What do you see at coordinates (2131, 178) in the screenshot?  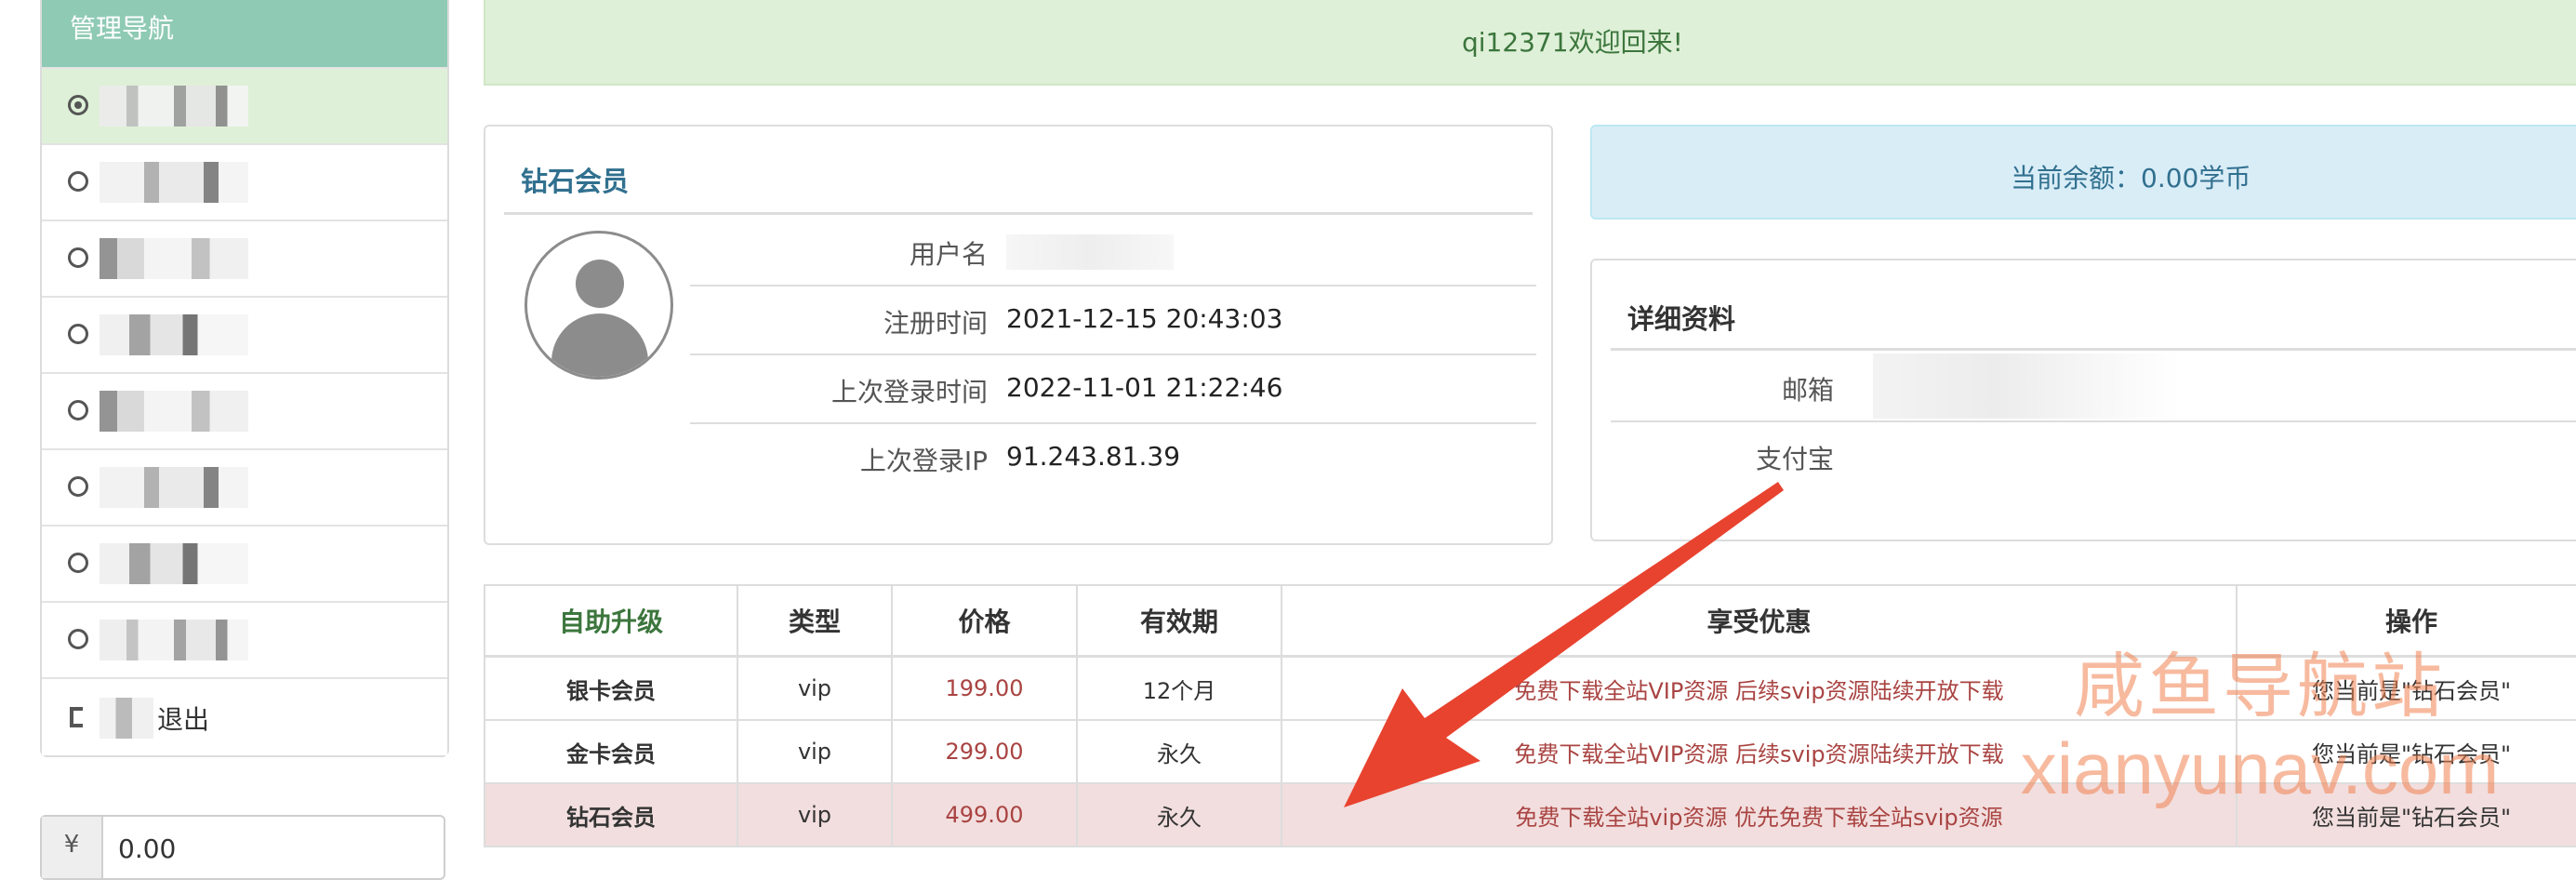 I see `balance-text: 当前余额：0.00学币` at bounding box center [2131, 178].